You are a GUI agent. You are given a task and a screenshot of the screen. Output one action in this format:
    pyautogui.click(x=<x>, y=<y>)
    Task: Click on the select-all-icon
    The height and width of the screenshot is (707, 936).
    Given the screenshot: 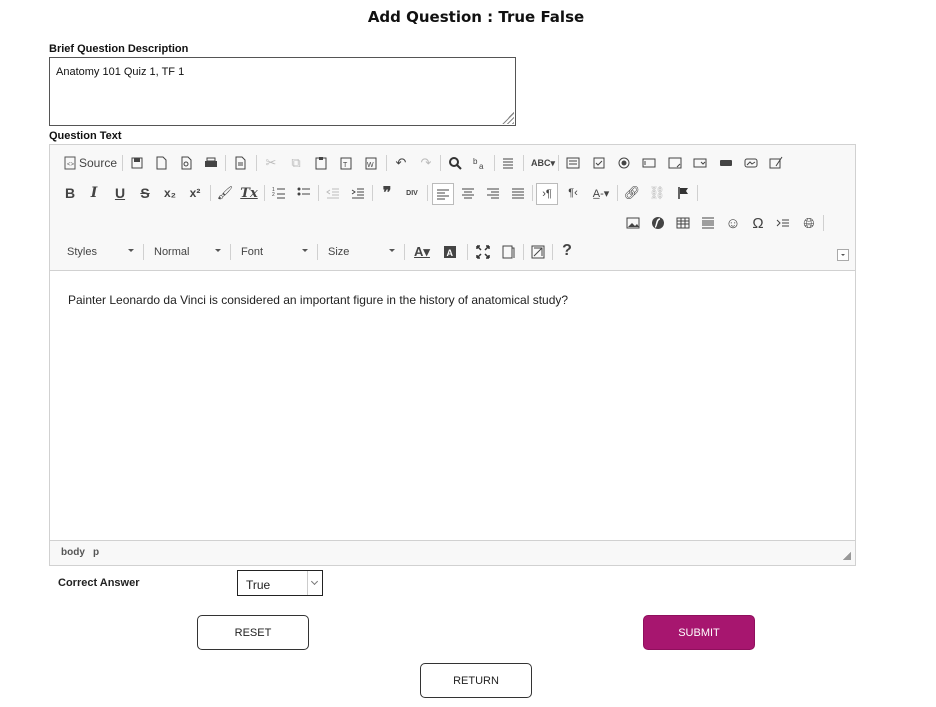 What is the action you would take?
    pyautogui.click(x=508, y=163)
    